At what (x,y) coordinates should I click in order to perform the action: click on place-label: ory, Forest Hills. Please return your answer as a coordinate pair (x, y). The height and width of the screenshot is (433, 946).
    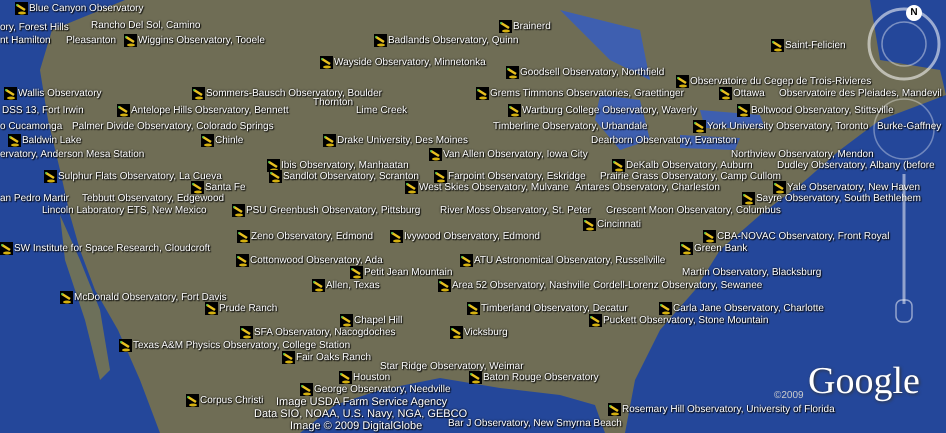
    Looking at the image, I should click on (34, 27).